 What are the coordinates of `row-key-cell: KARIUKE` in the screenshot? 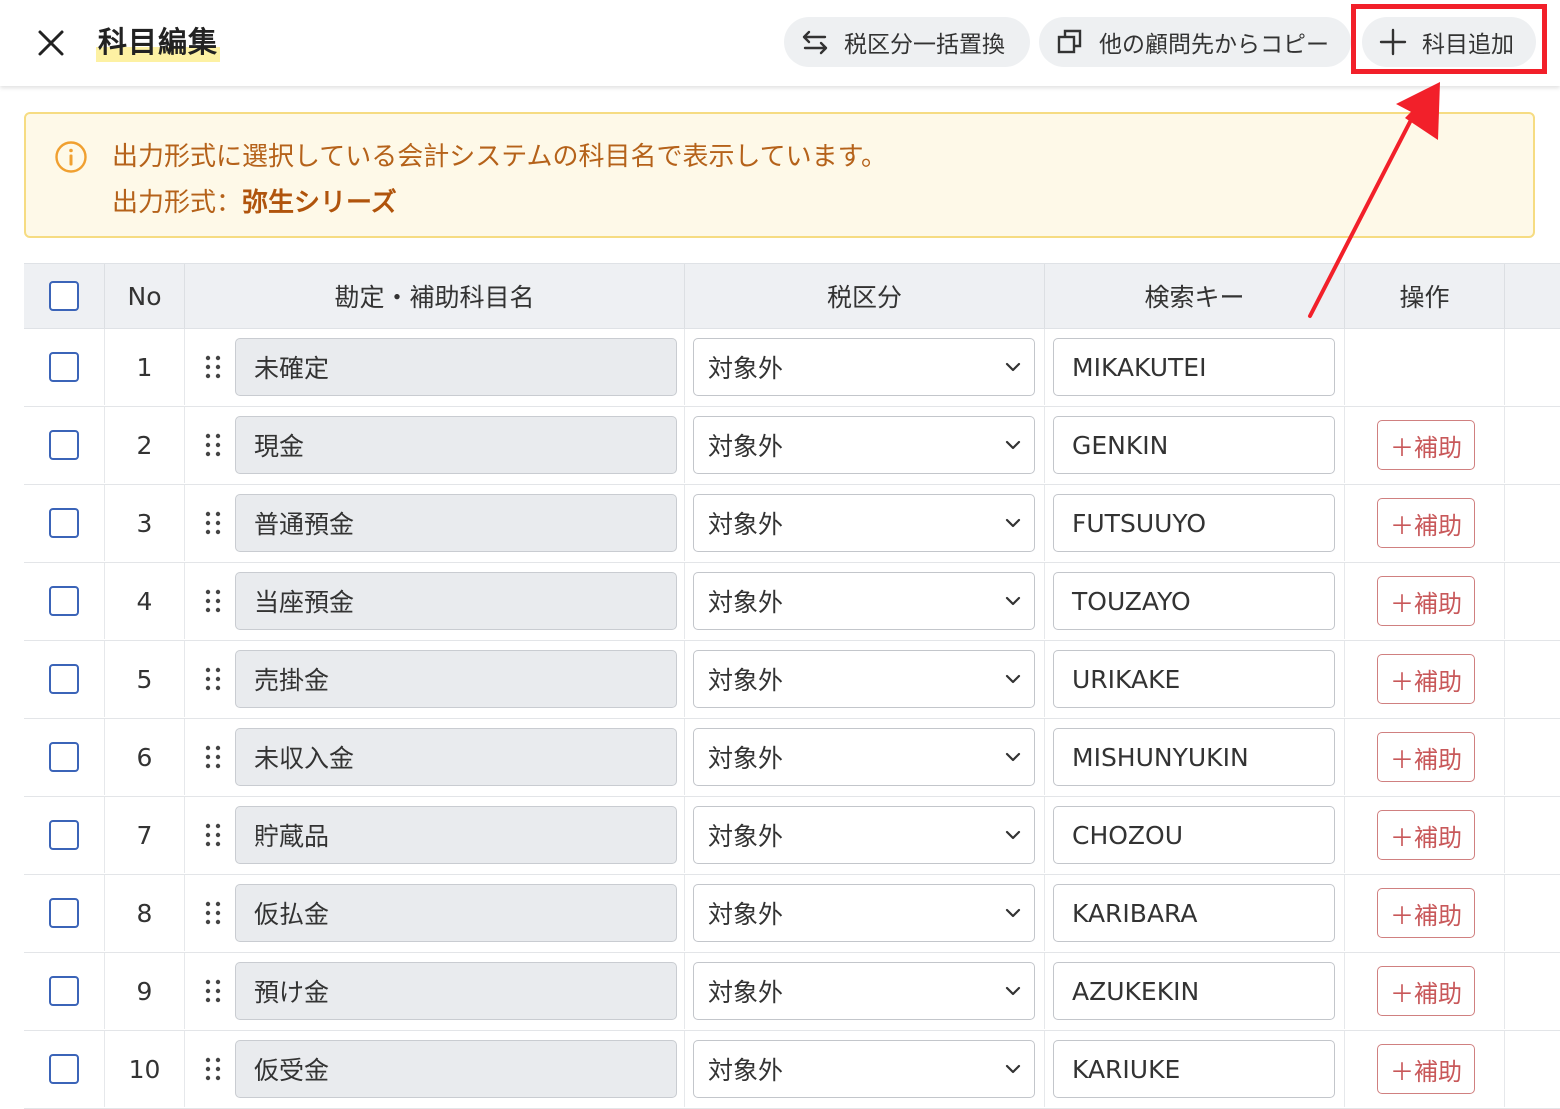 It's located at (1195, 1069).